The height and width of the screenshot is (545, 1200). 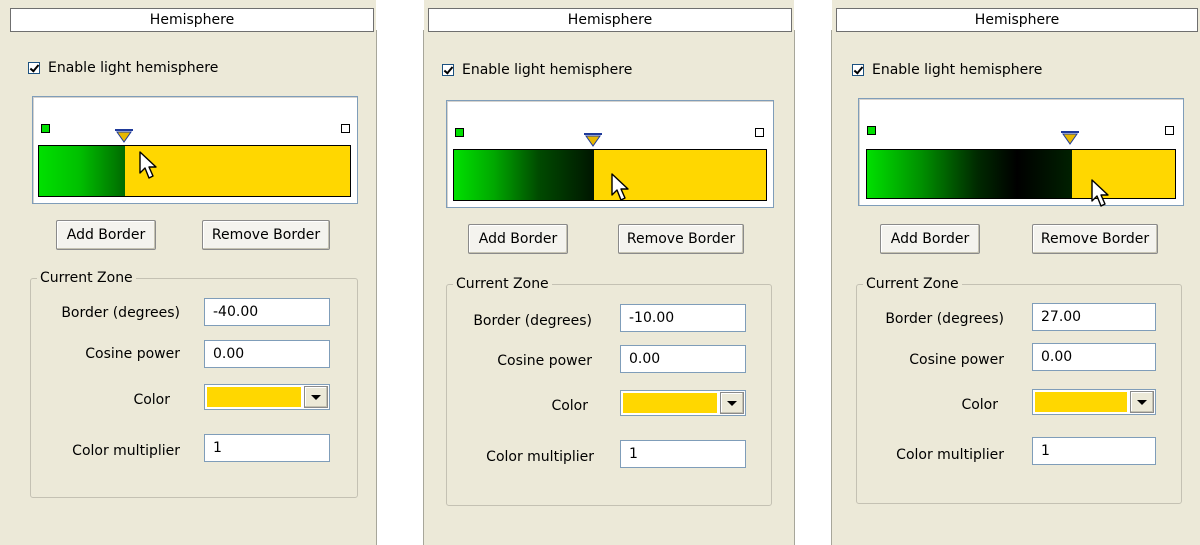 I want to click on border-degrees-input: -10.00, so click(x=683, y=318).